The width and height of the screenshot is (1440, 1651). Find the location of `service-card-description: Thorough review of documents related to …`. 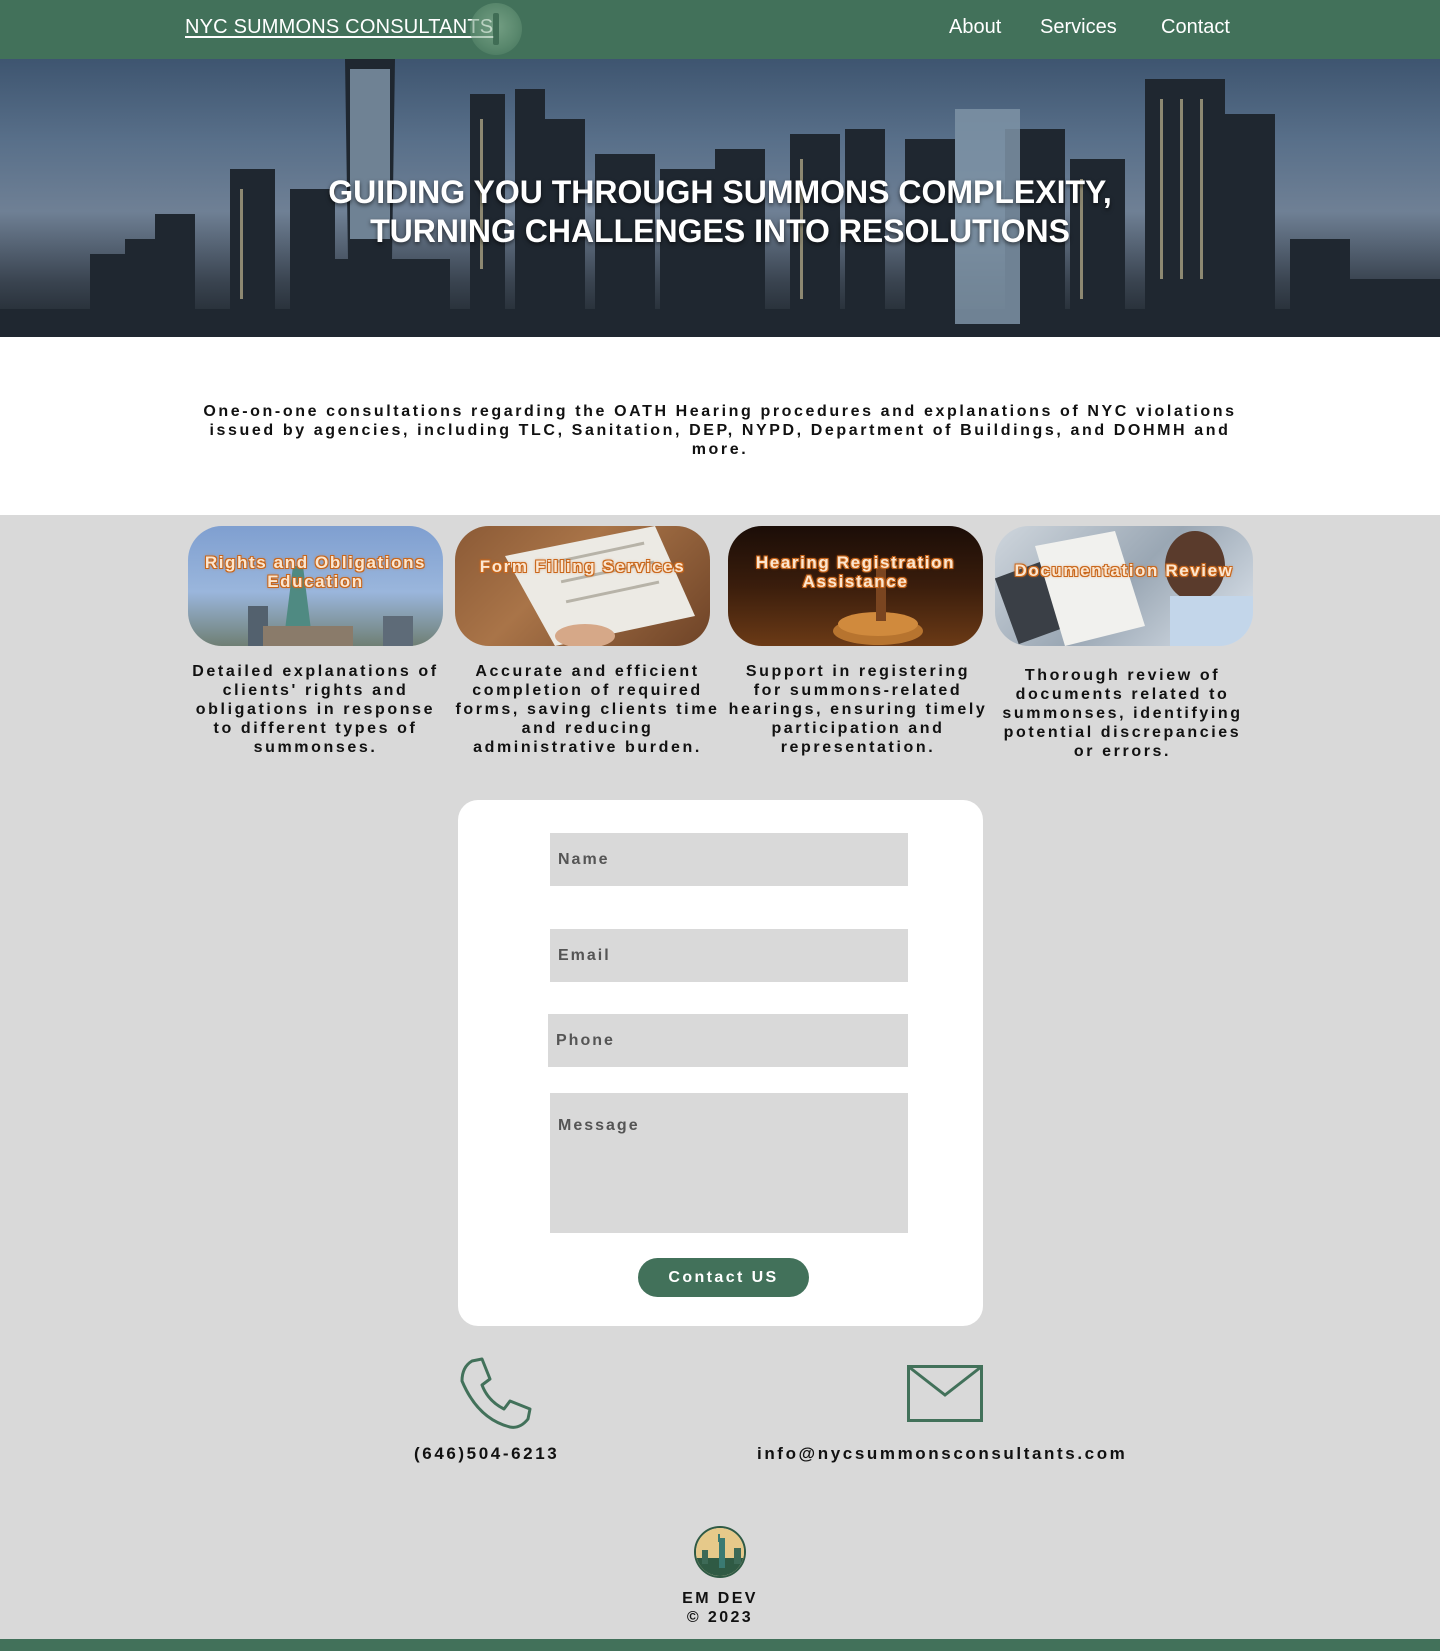

service-card-description: Thorough review of documents related to … is located at coordinates (1122, 713).